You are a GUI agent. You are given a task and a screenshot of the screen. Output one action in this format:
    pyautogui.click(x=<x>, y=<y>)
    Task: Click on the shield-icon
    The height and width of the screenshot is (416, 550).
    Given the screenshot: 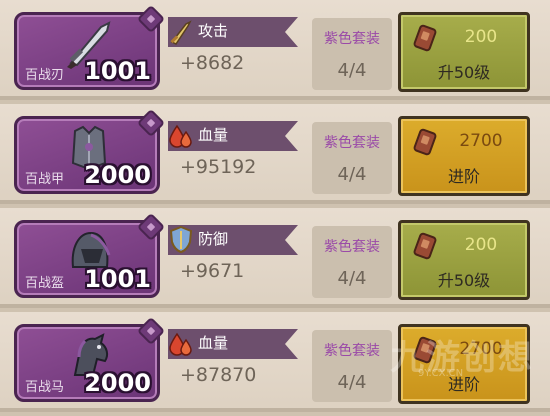 What is the action you would take?
    pyautogui.click(x=181, y=239)
    